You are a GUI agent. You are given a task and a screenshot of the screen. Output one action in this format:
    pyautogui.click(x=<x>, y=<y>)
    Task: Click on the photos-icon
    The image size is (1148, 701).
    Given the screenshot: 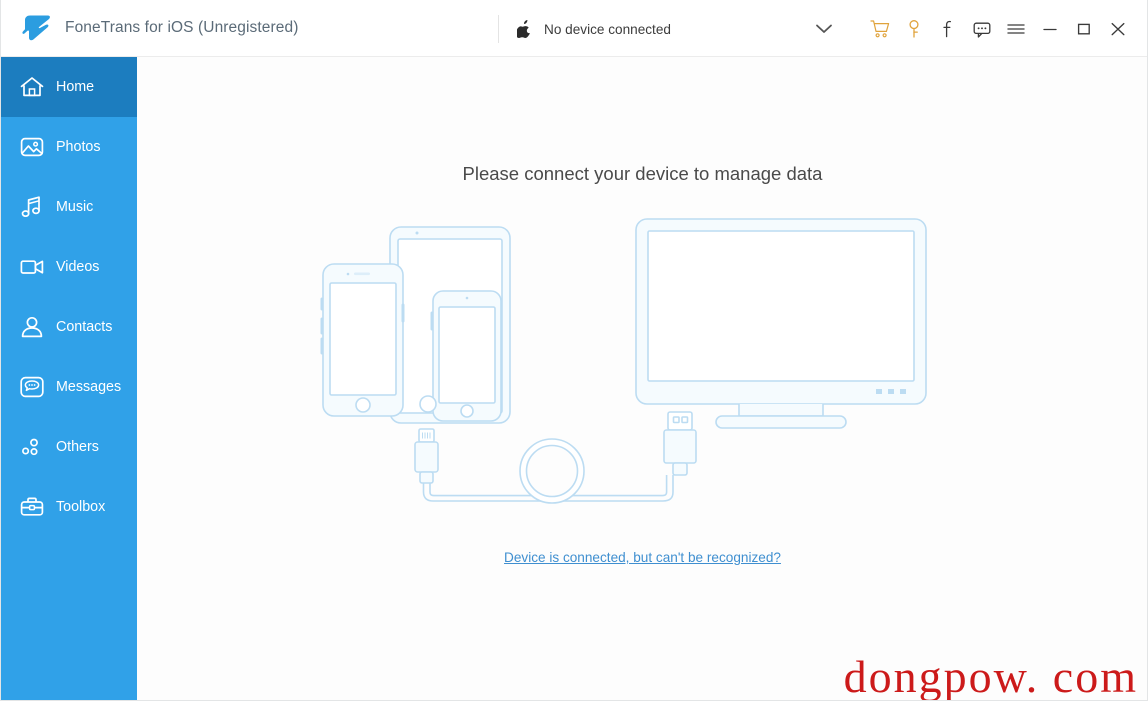 What is the action you would take?
    pyautogui.click(x=32, y=147)
    